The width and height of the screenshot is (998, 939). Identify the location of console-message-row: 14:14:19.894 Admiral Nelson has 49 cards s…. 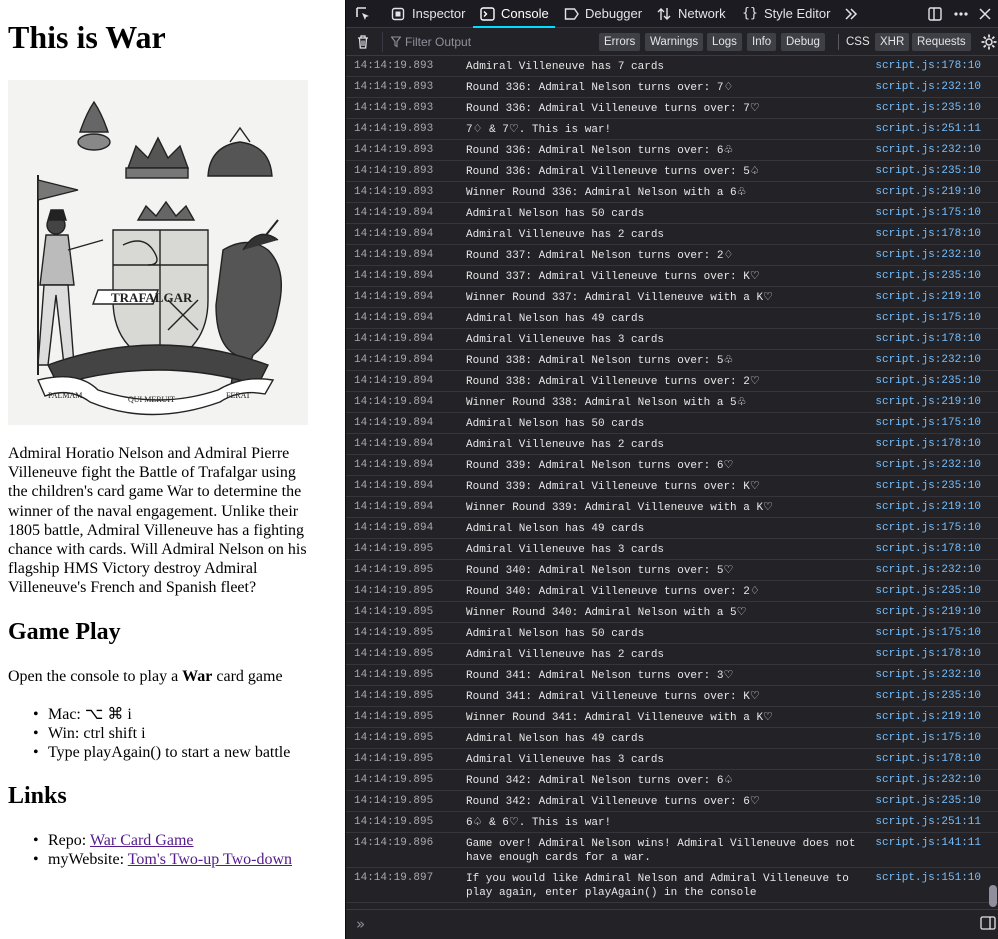
(672, 318).